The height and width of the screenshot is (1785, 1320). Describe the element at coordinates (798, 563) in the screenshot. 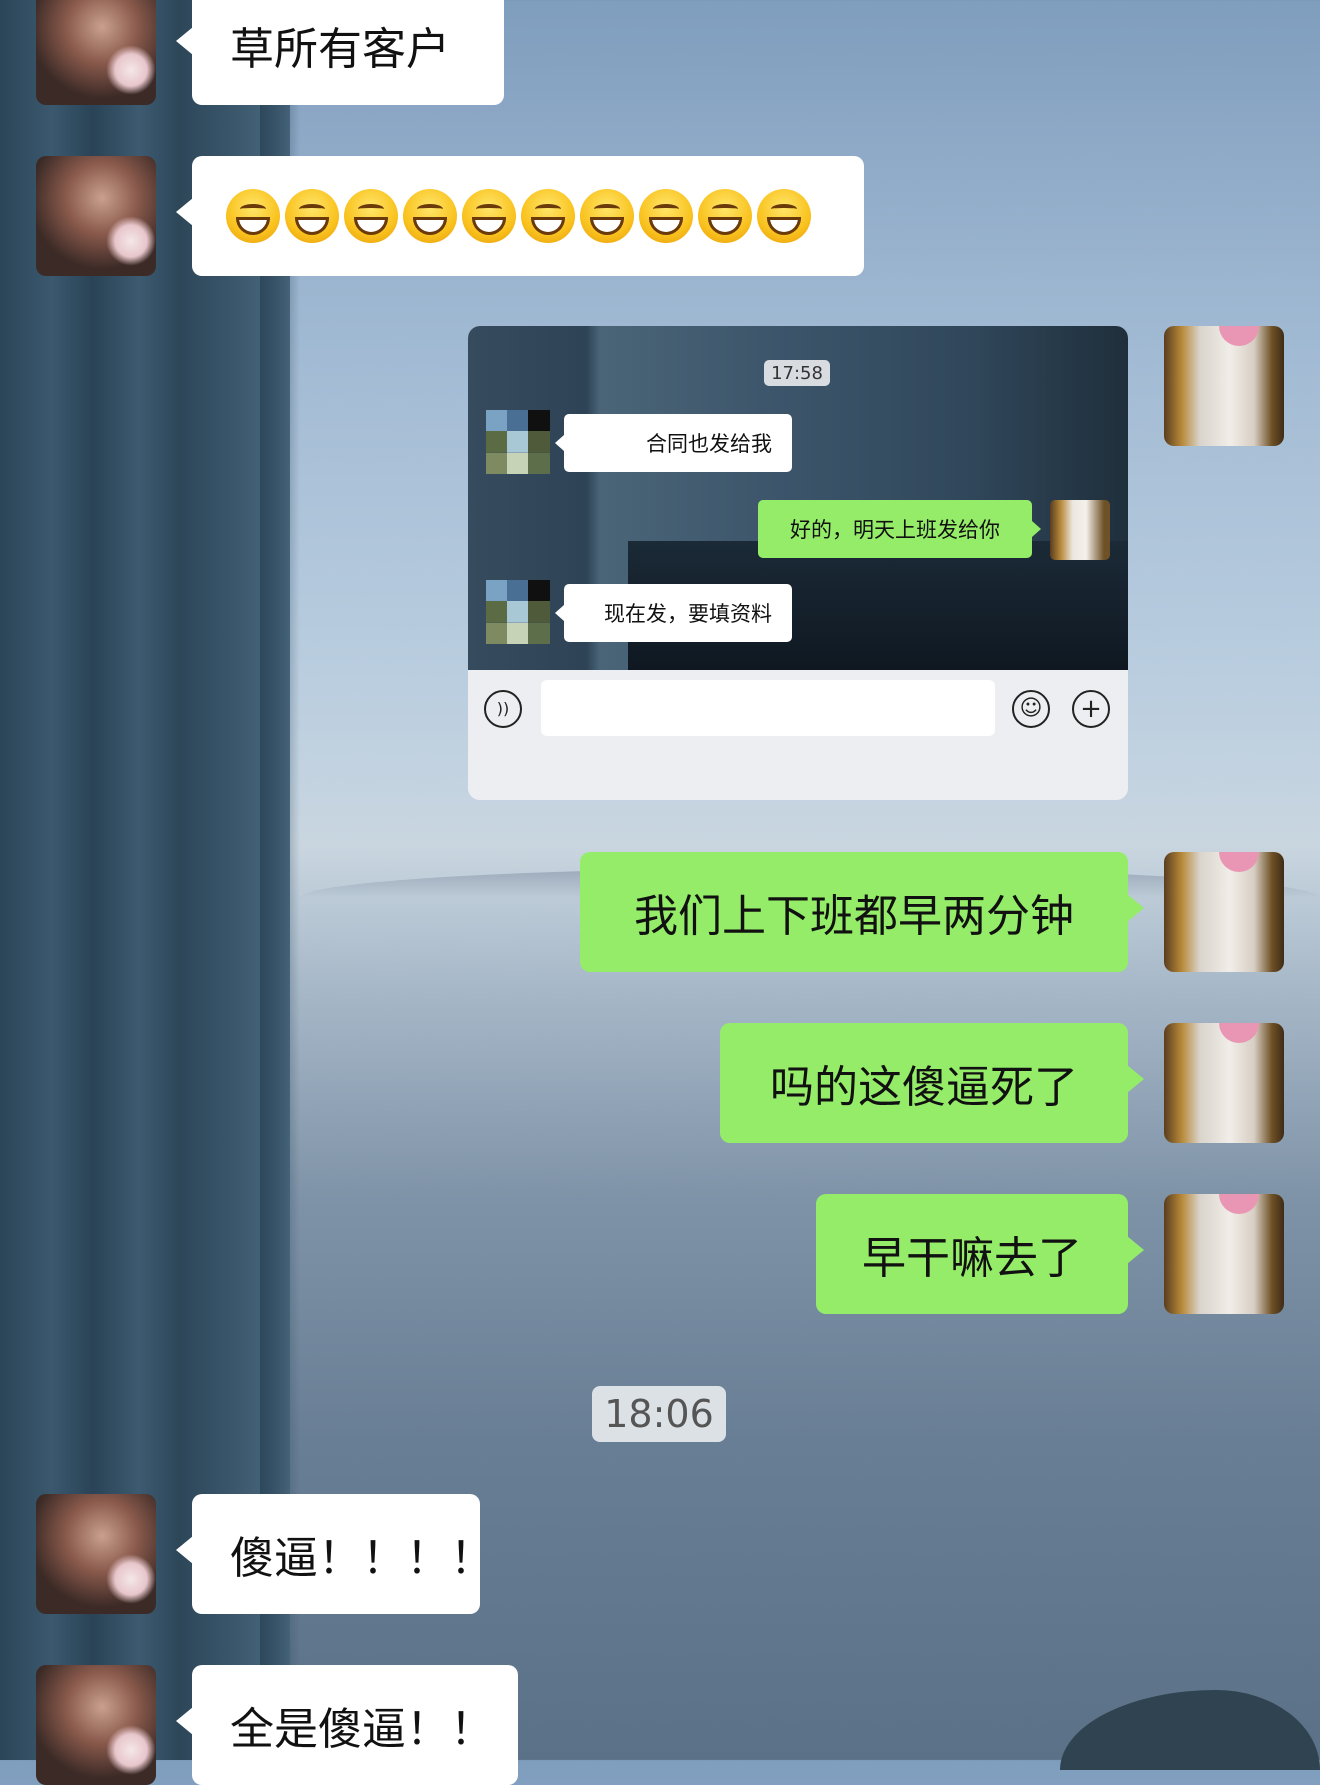

I see `shared-screenshot-image: 17:58 合同也发给我 好的，明天上班发给你 现在发，要填资料 )) ☺ +` at that location.